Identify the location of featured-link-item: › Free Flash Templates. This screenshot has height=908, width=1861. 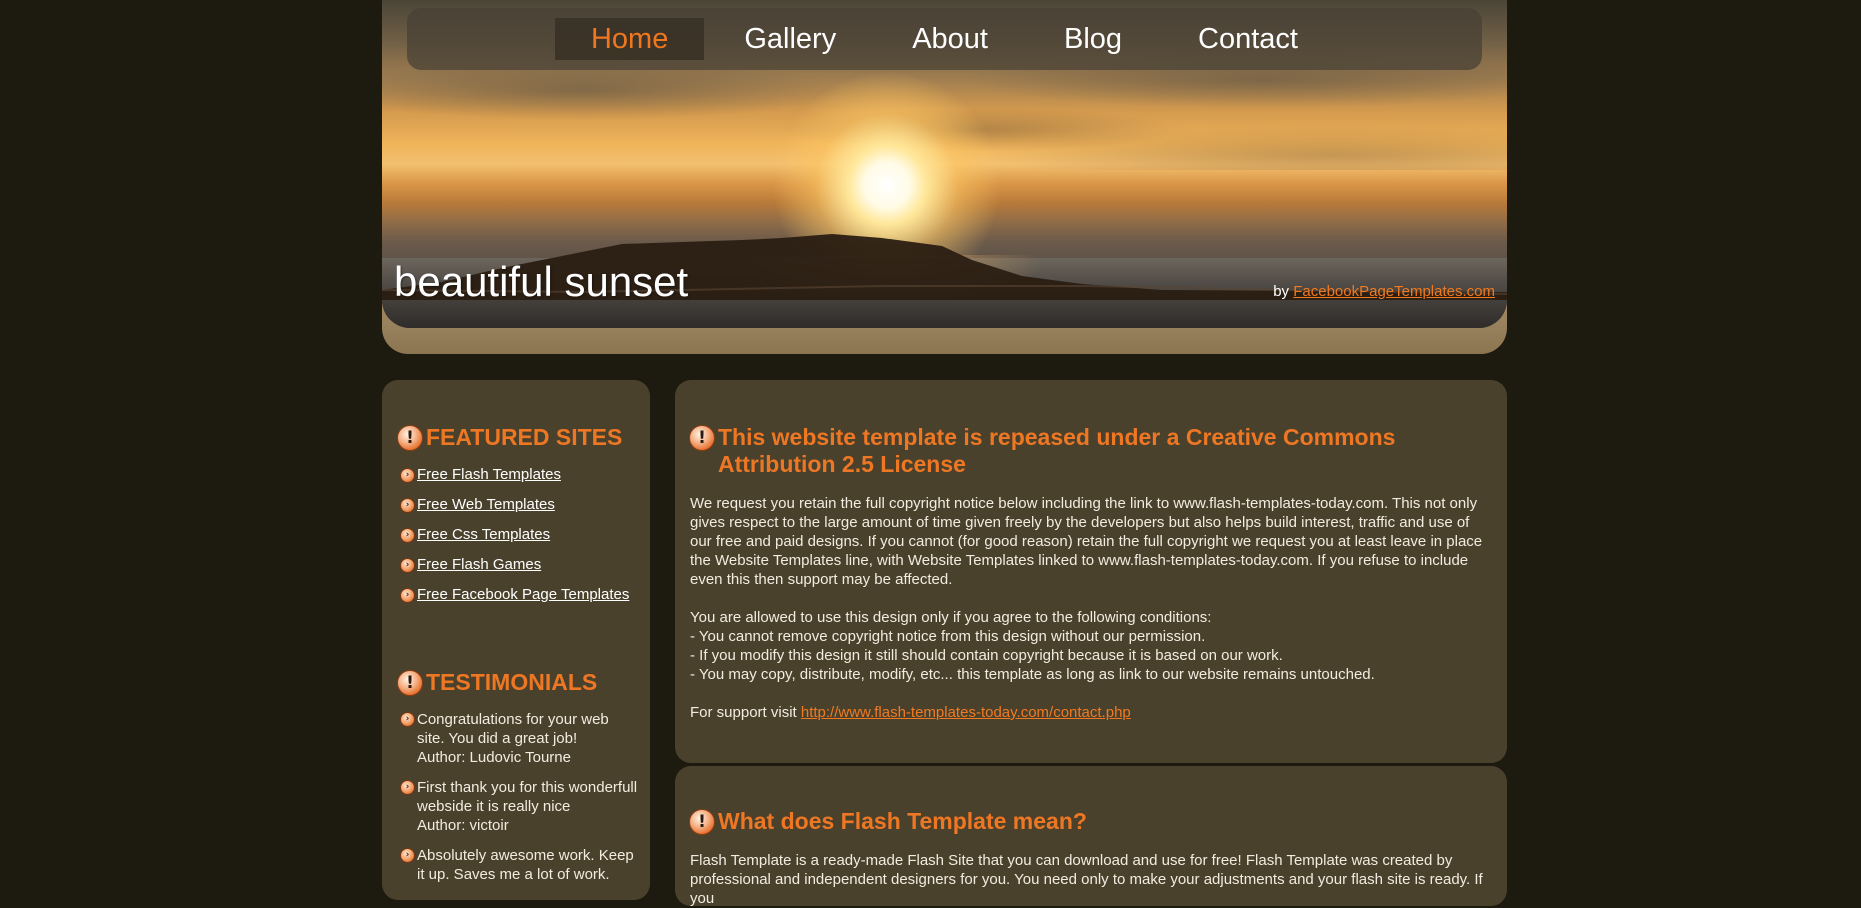
(520, 481).